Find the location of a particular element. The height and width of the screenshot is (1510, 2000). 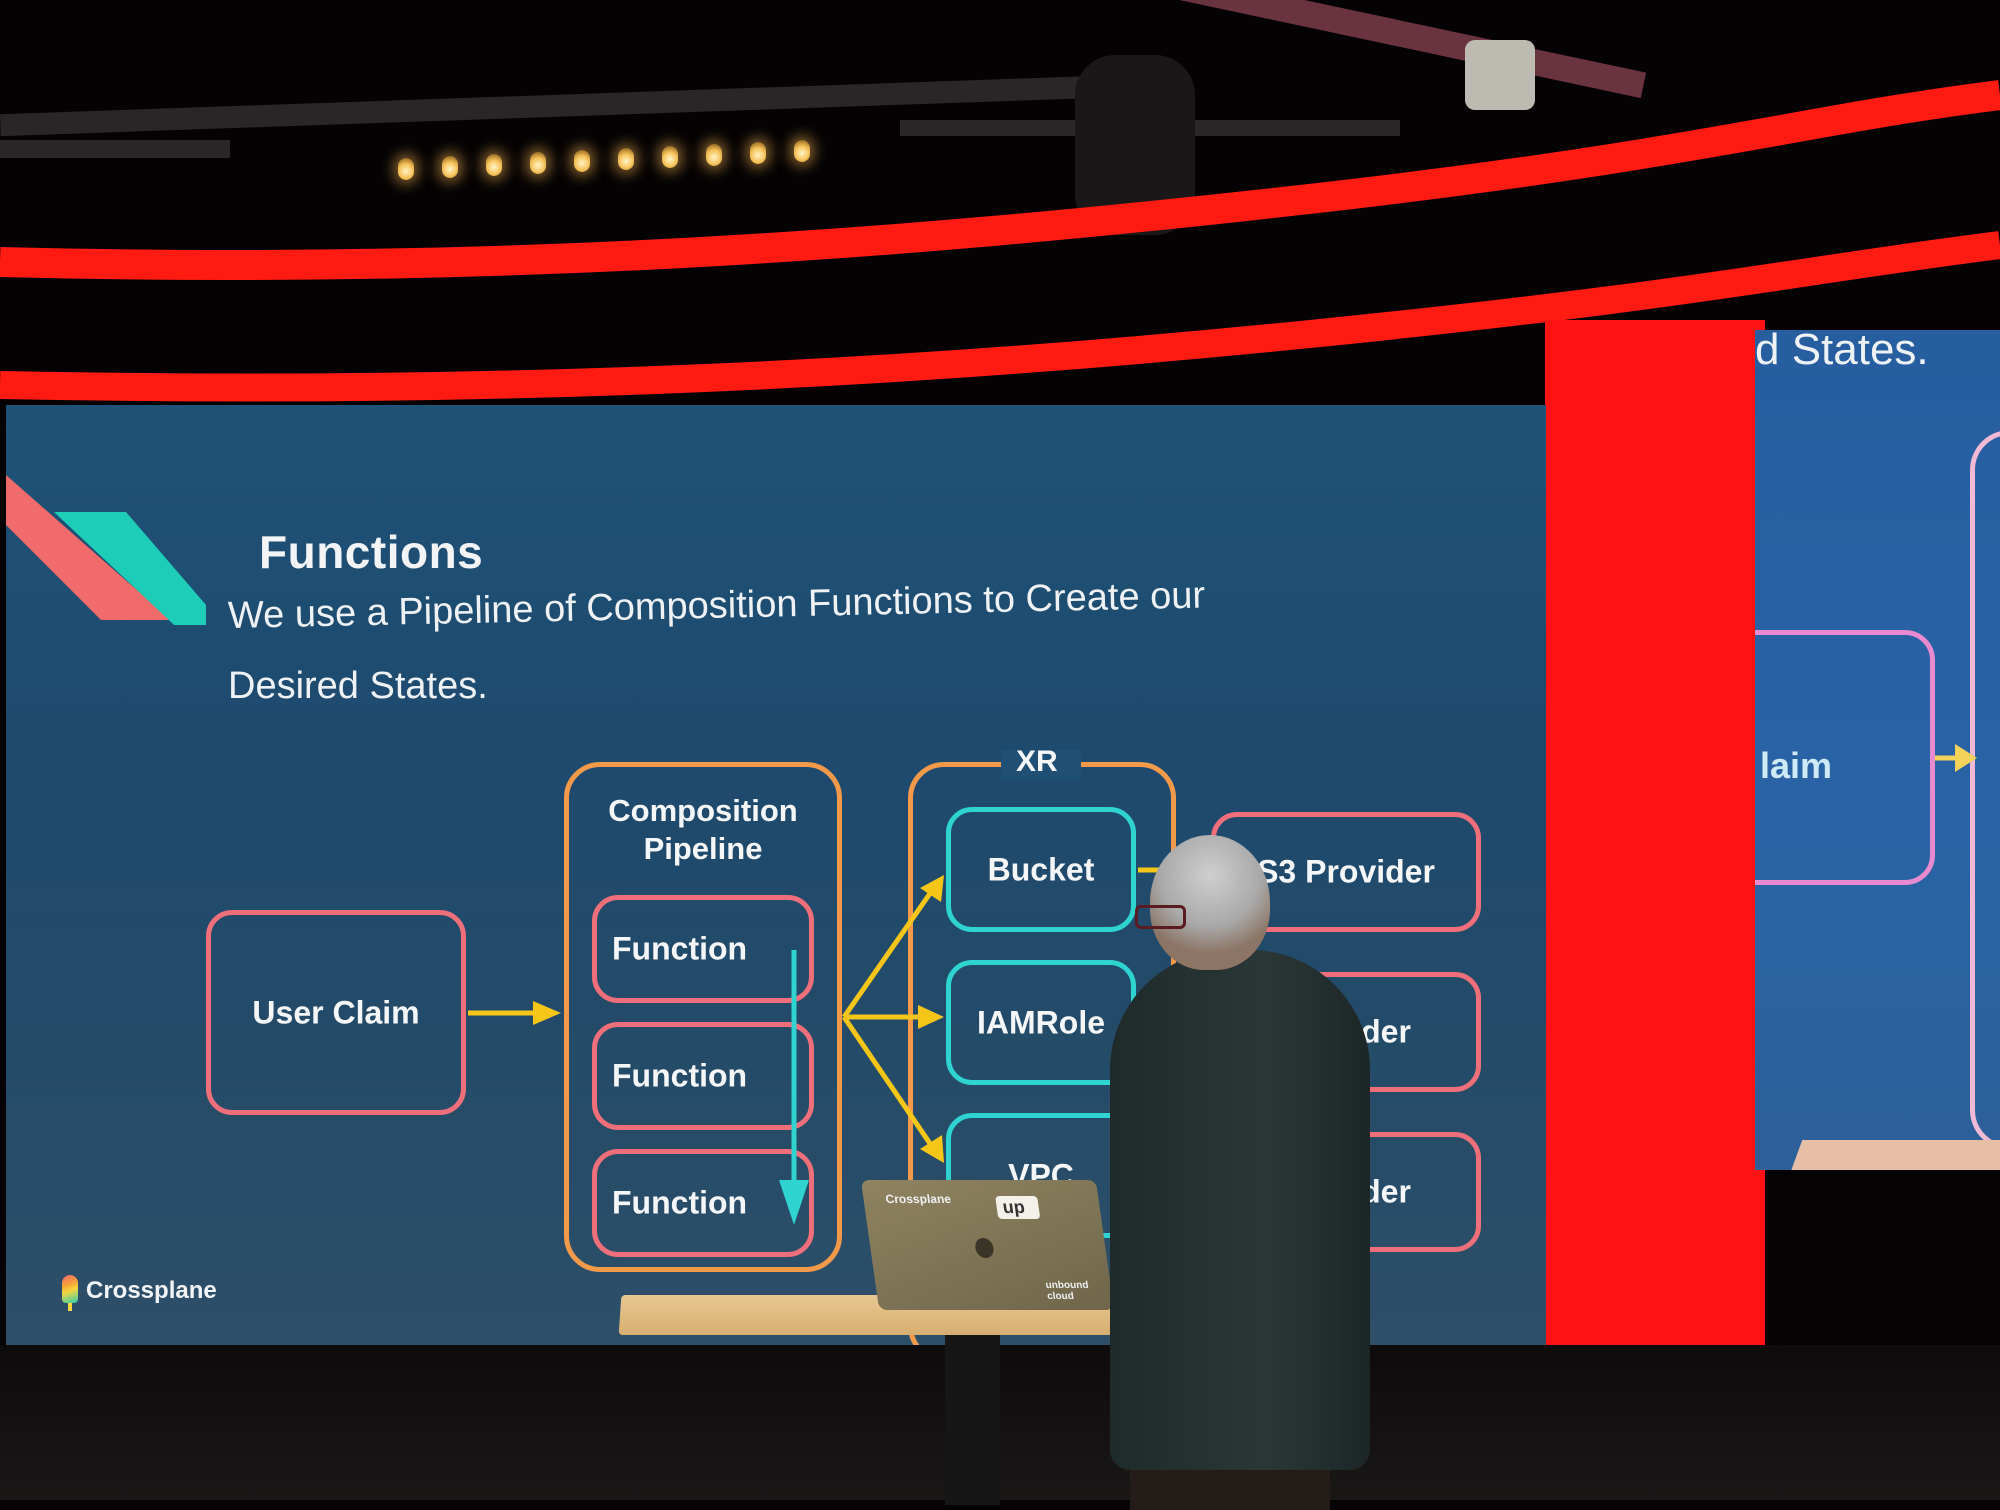

secondary-arrow is located at coordinates (1956, 758).